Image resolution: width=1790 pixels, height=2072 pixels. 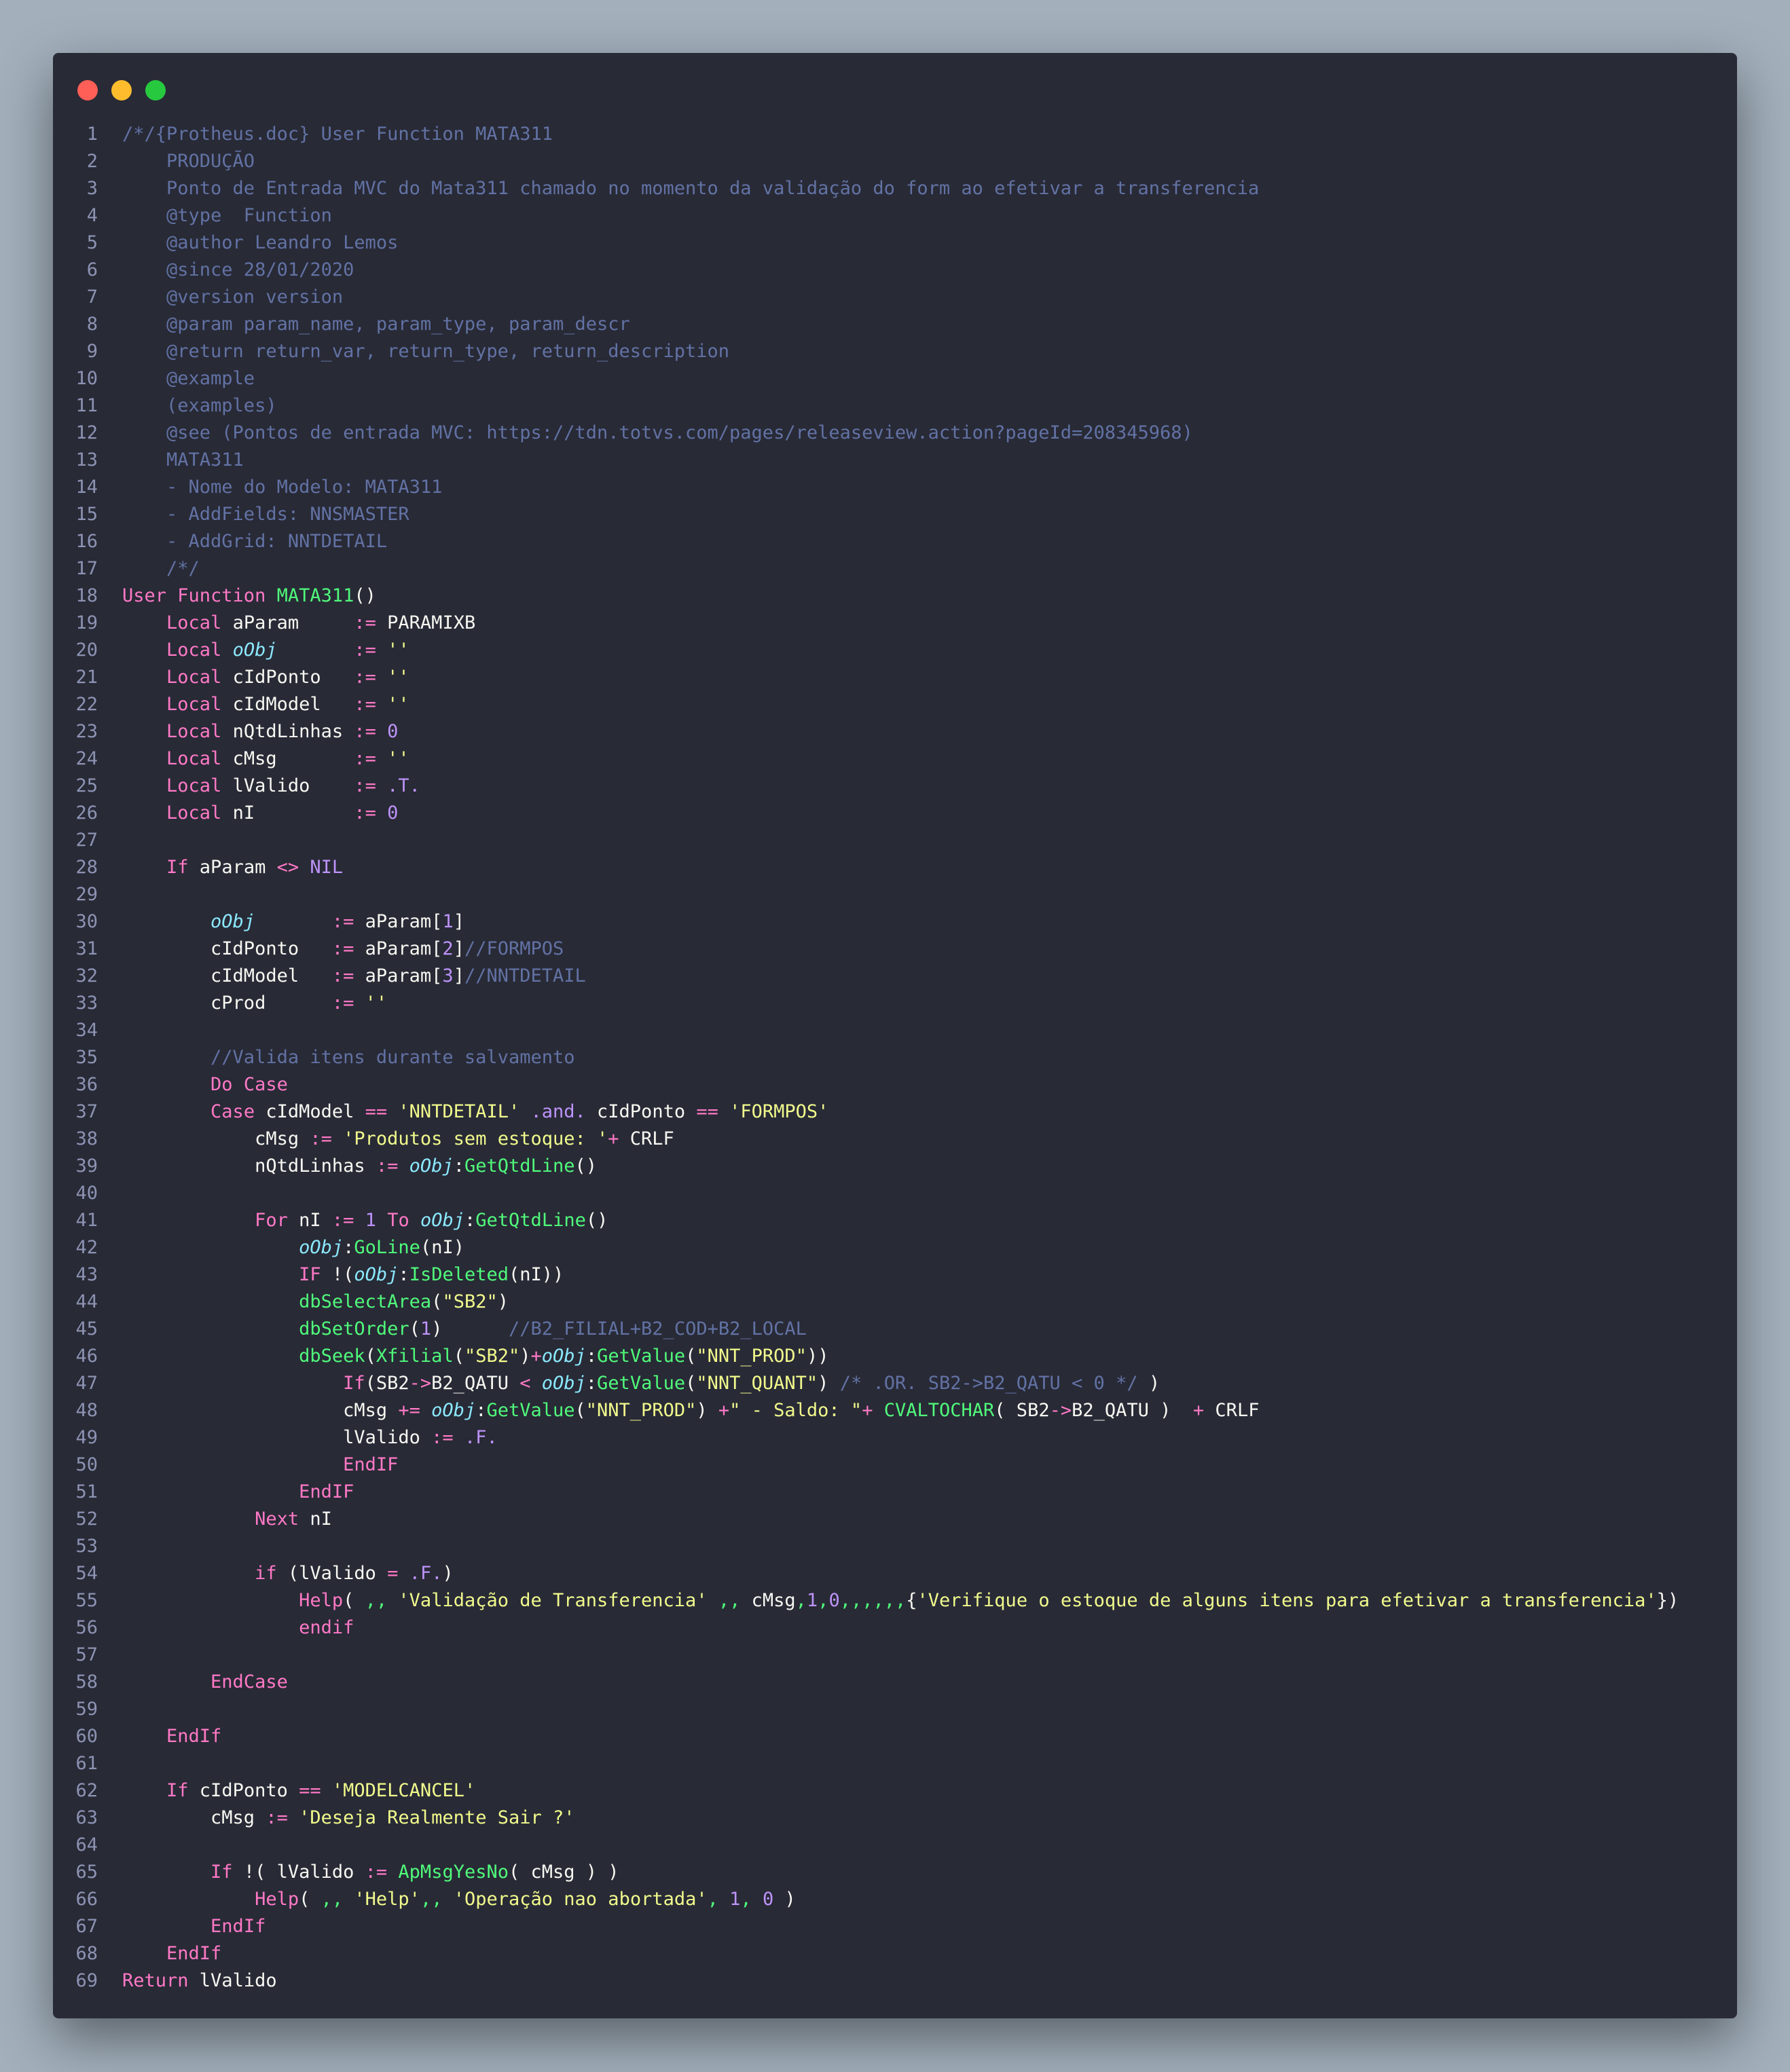 What do you see at coordinates (87, 90) in the screenshot?
I see `close-window-icon` at bounding box center [87, 90].